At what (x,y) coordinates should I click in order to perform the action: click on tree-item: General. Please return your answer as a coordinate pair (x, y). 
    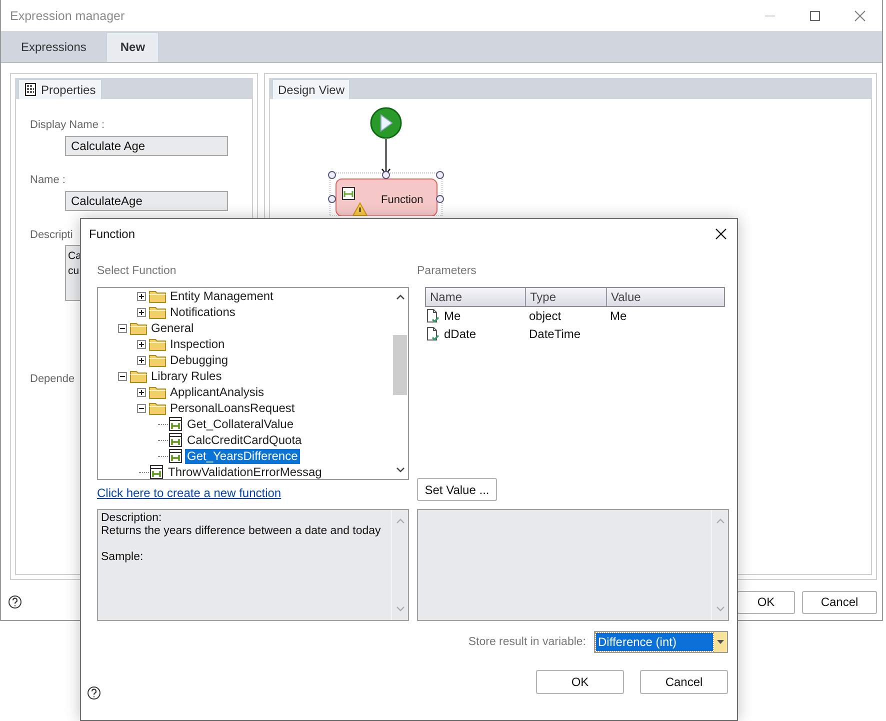
    Looking at the image, I should click on (172, 328).